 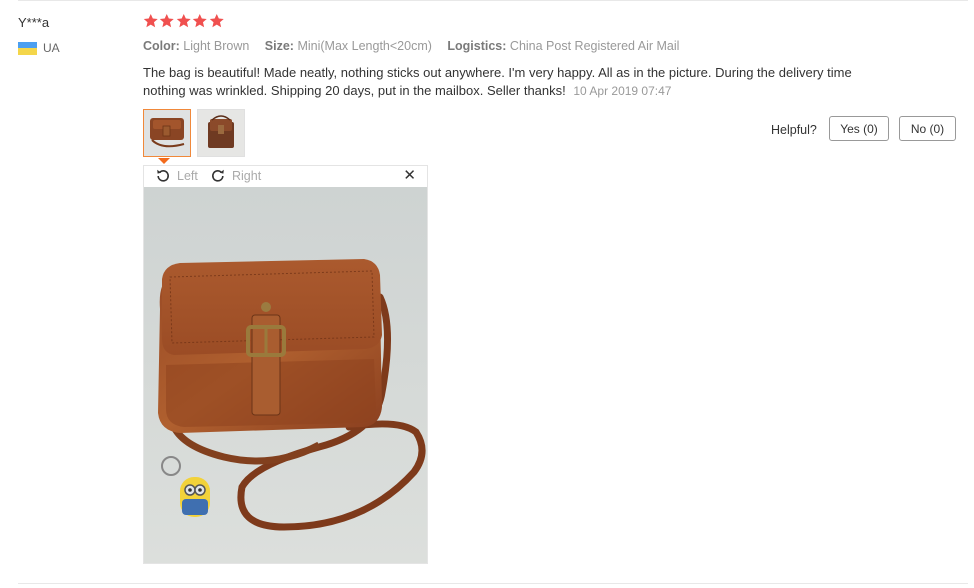 I want to click on review-photo-thumbnails, so click(x=197, y=133).